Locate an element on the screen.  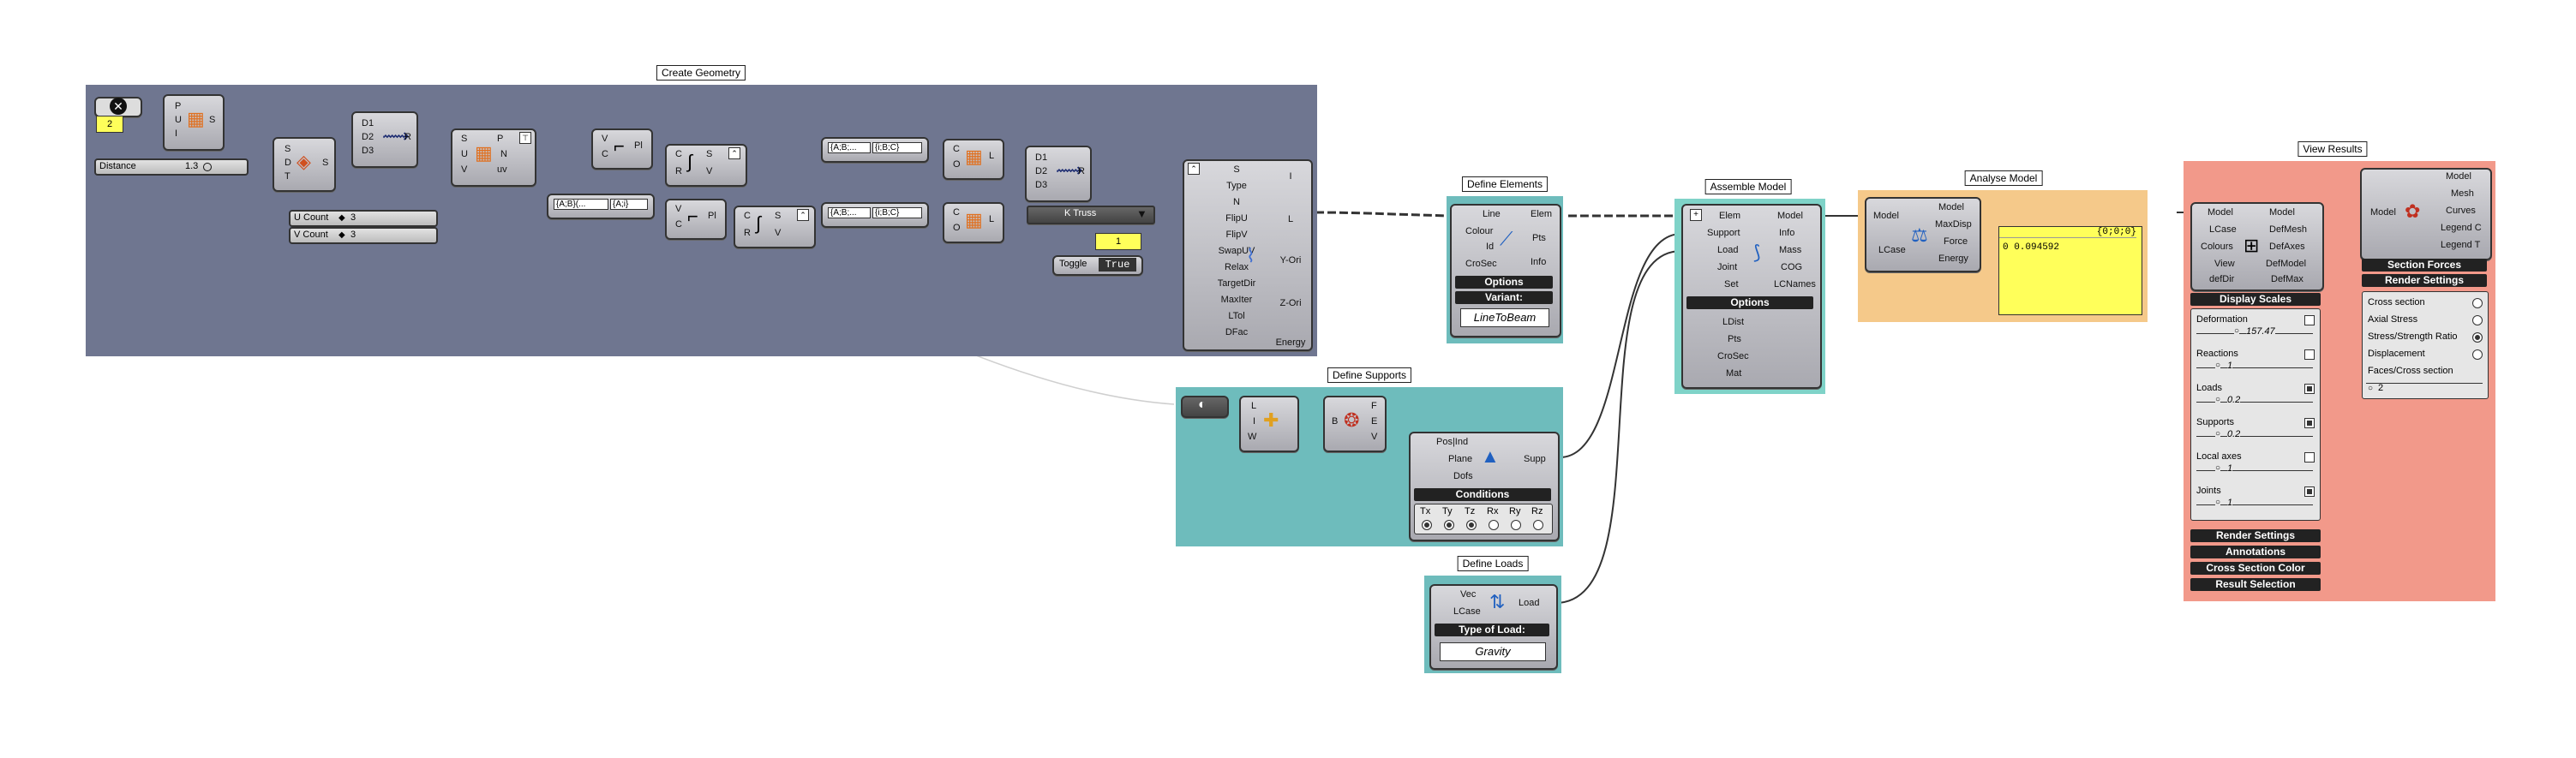
port-load: Load is located at coordinates (1728, 250).